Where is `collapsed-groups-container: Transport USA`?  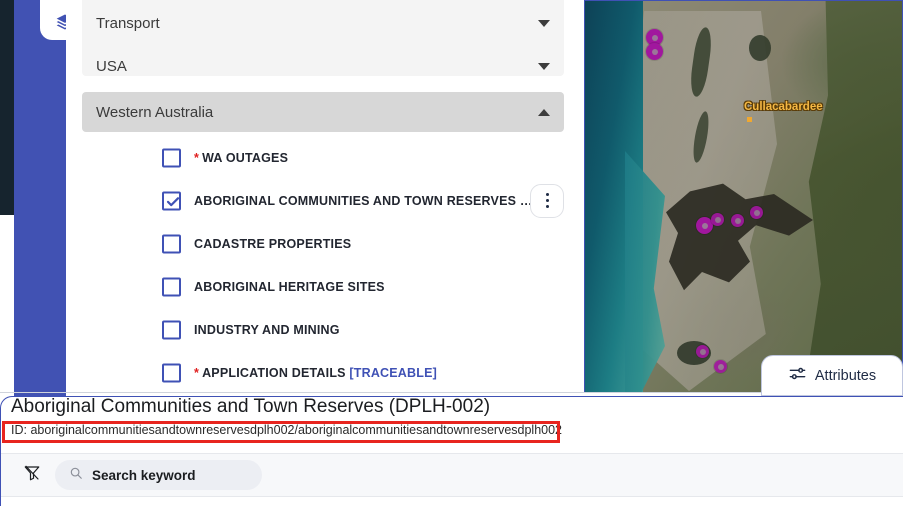
collapsed-groups-container: Transport USA is located at coordinates (323, 38).